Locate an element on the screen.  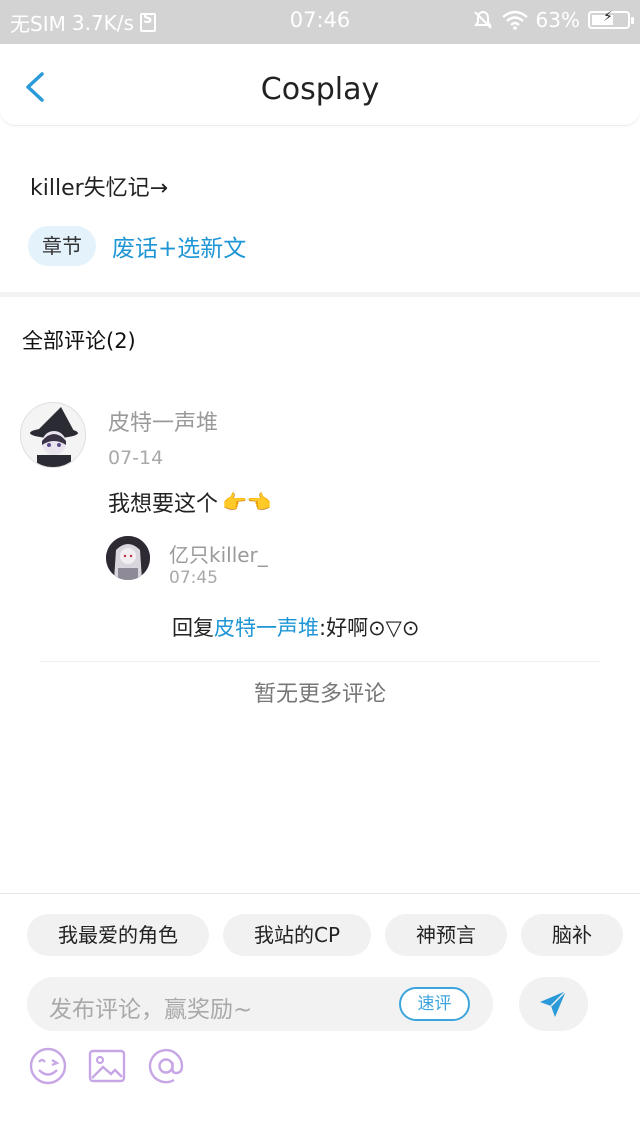
chapter-row: 章节 废话+选新文 is located at coordinates (137, 246).